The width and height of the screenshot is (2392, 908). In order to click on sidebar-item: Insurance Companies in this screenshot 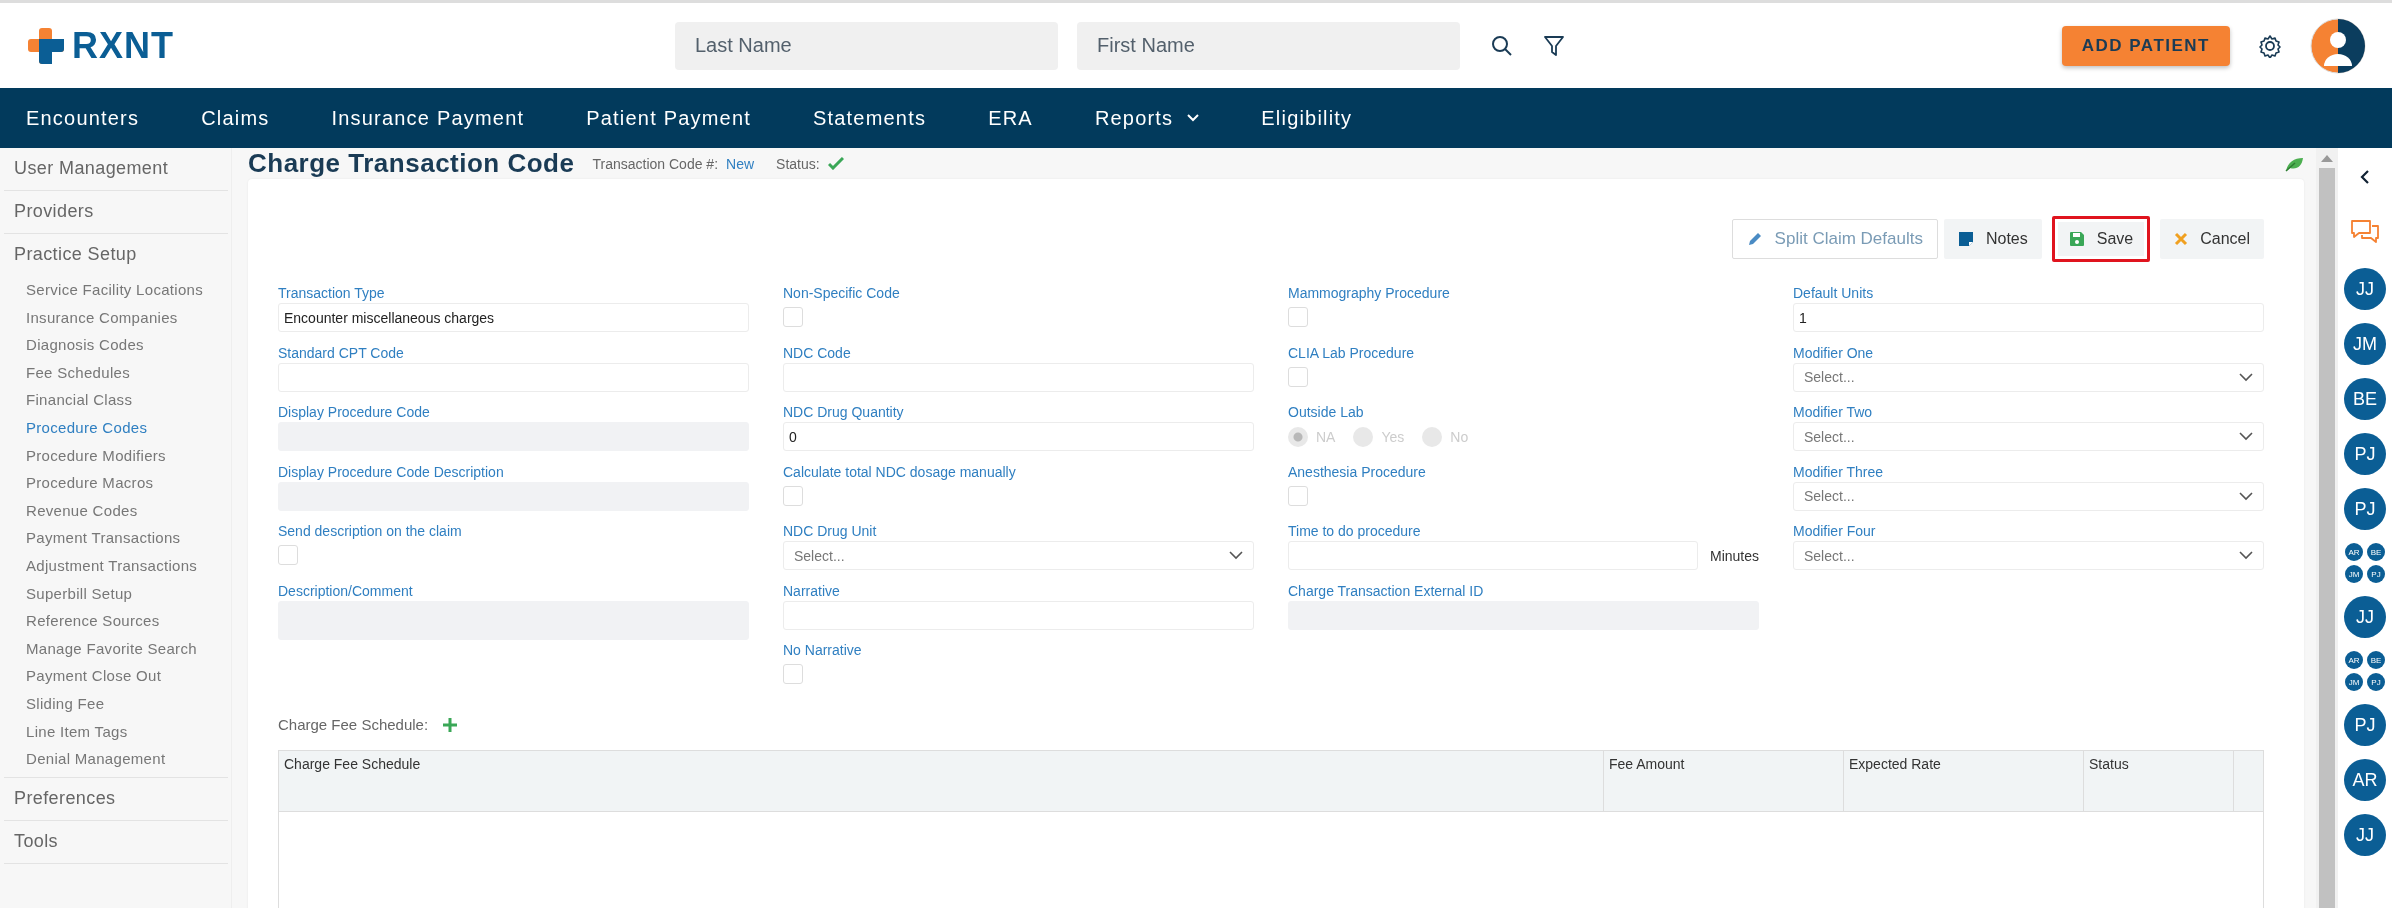, I will do `click(127, 317)`.